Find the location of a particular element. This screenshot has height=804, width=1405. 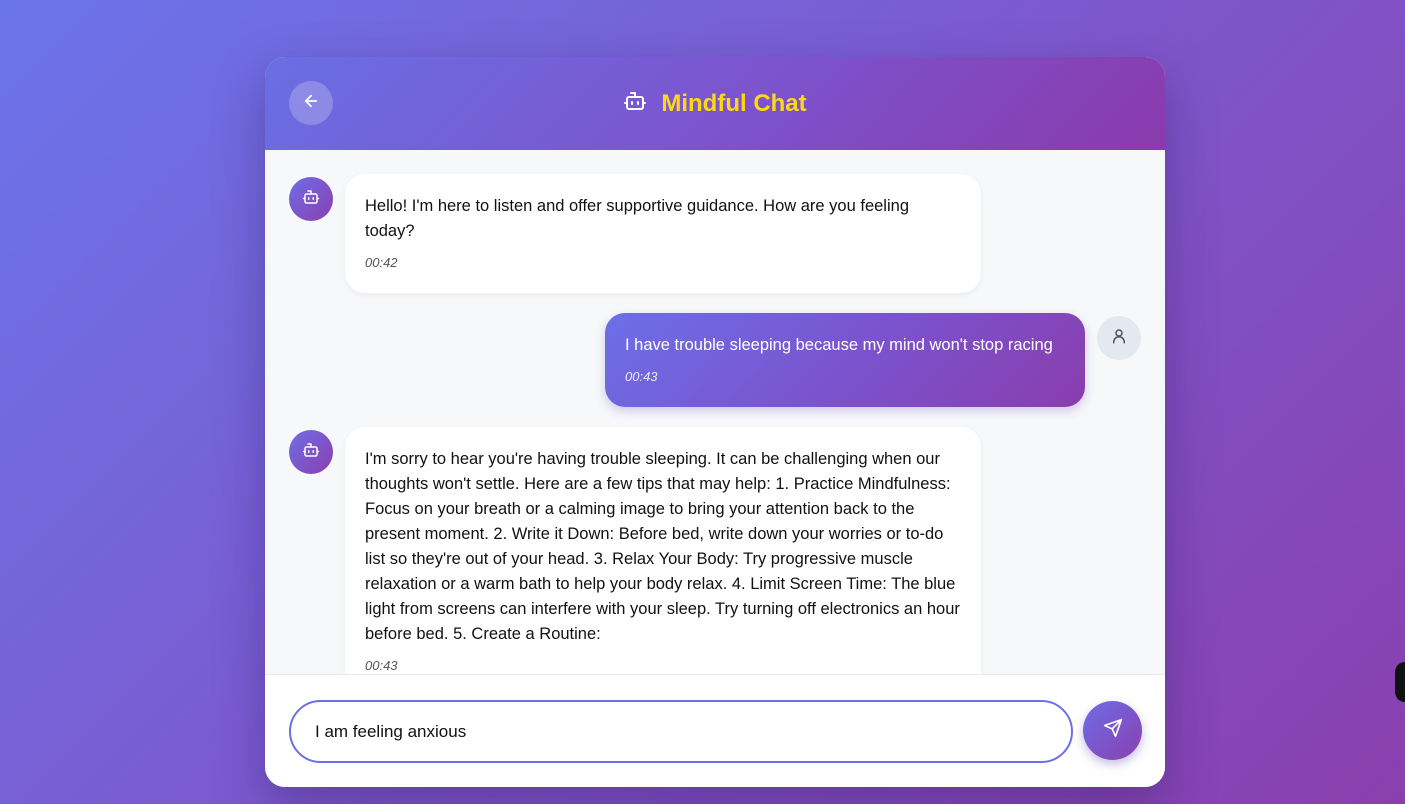

user-avatar is located at coordinates (1119, 338).